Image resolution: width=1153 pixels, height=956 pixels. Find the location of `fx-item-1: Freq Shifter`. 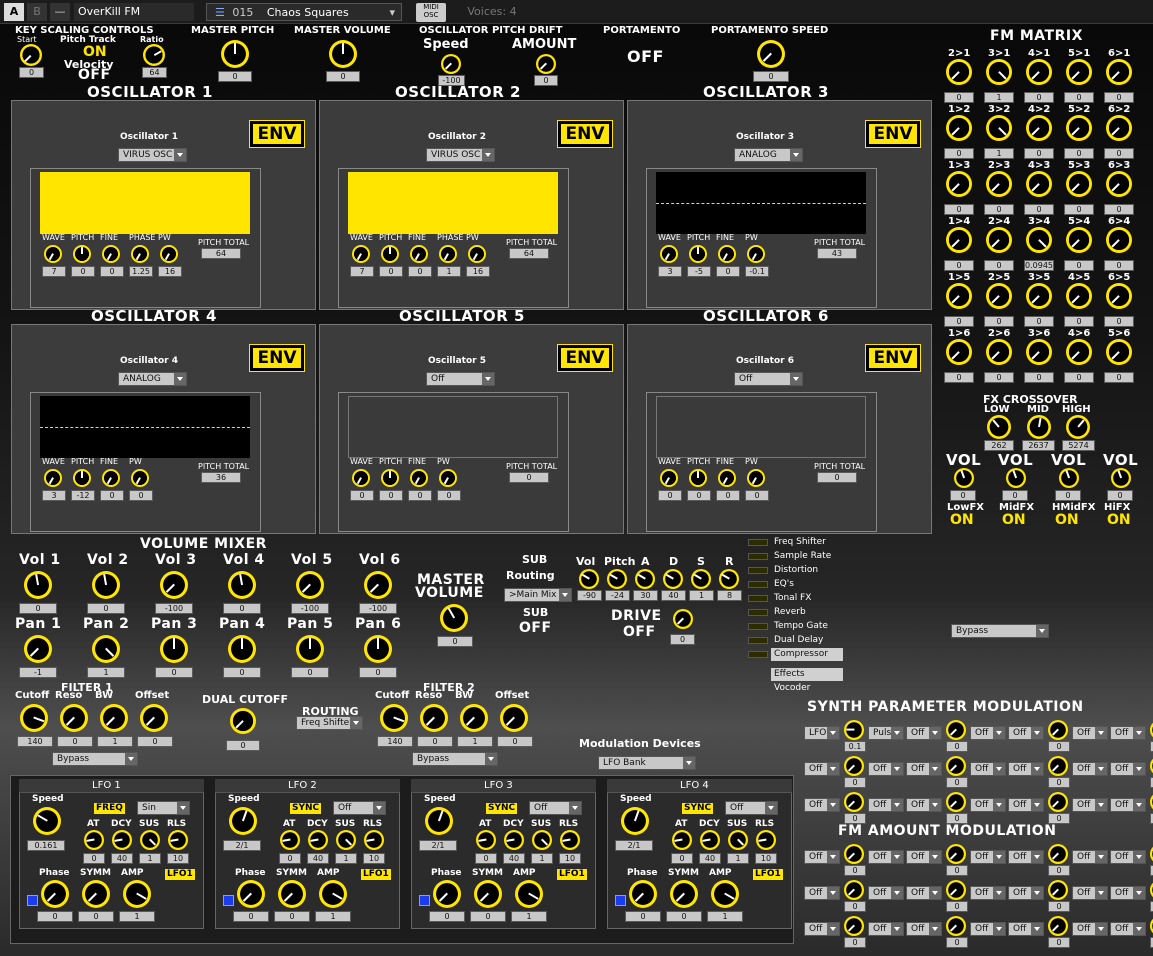

fx-item-1: Freq Shifter is located at coordinates (807, 542).